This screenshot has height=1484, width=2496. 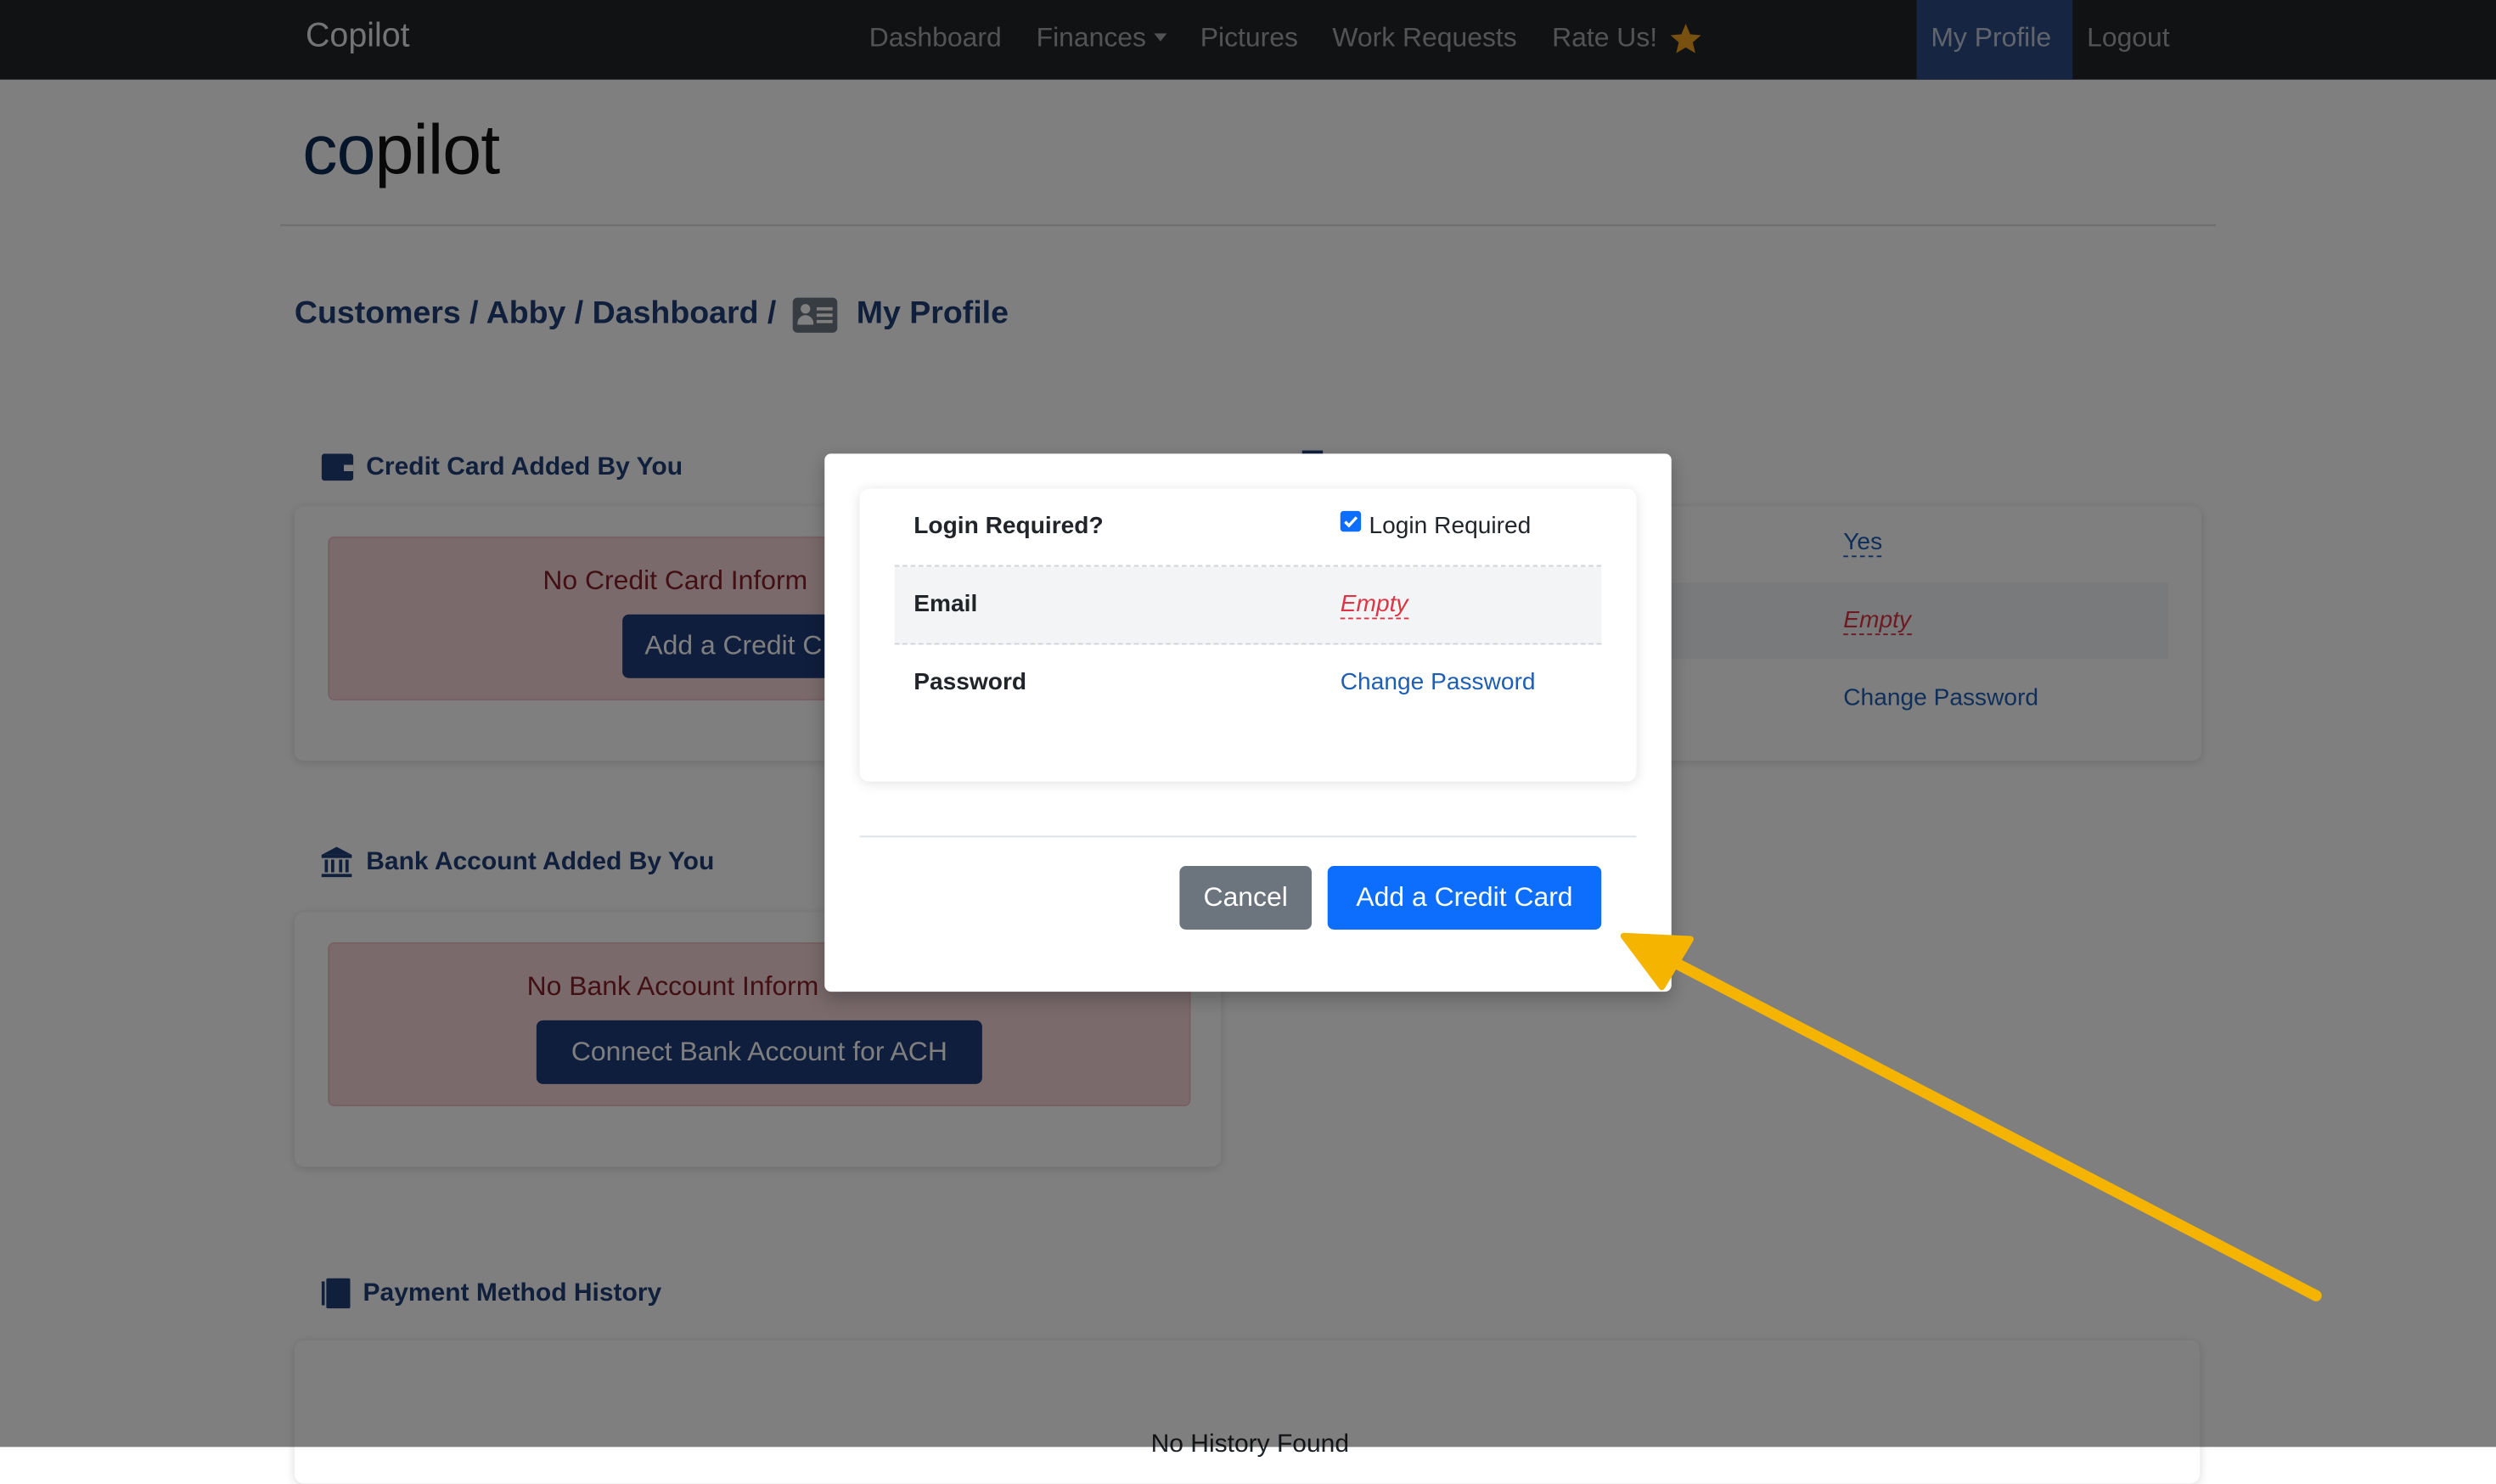 I want to click on annotation-arrow-icon, so click(x=1971, y=1117).